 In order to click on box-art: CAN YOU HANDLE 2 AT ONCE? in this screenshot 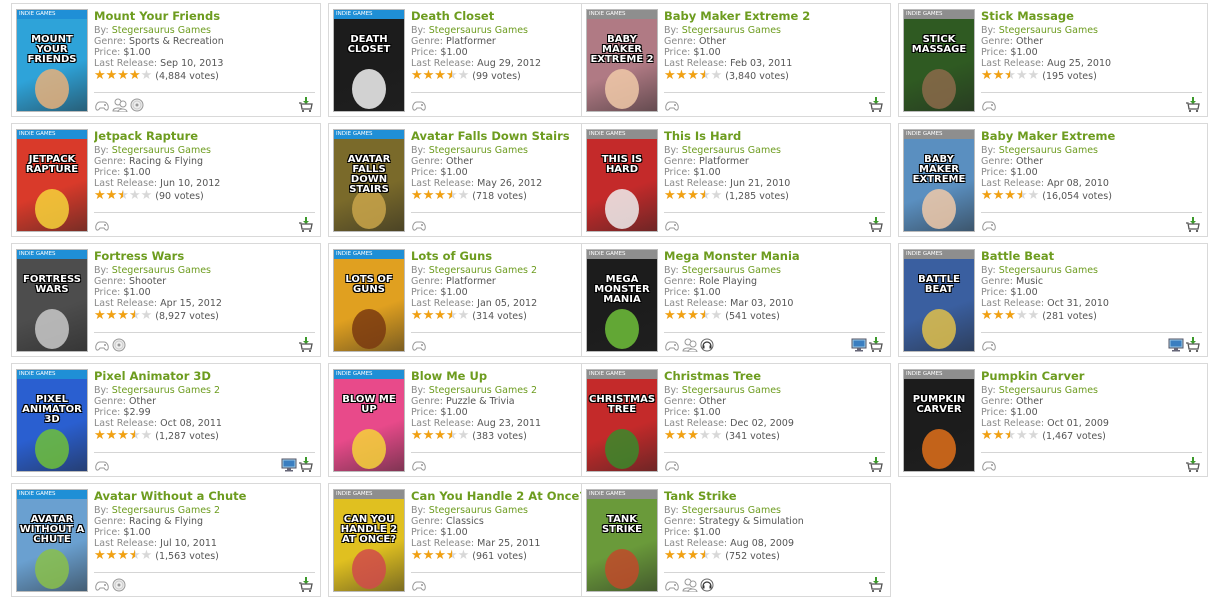, I will do `click(369, 545)`.